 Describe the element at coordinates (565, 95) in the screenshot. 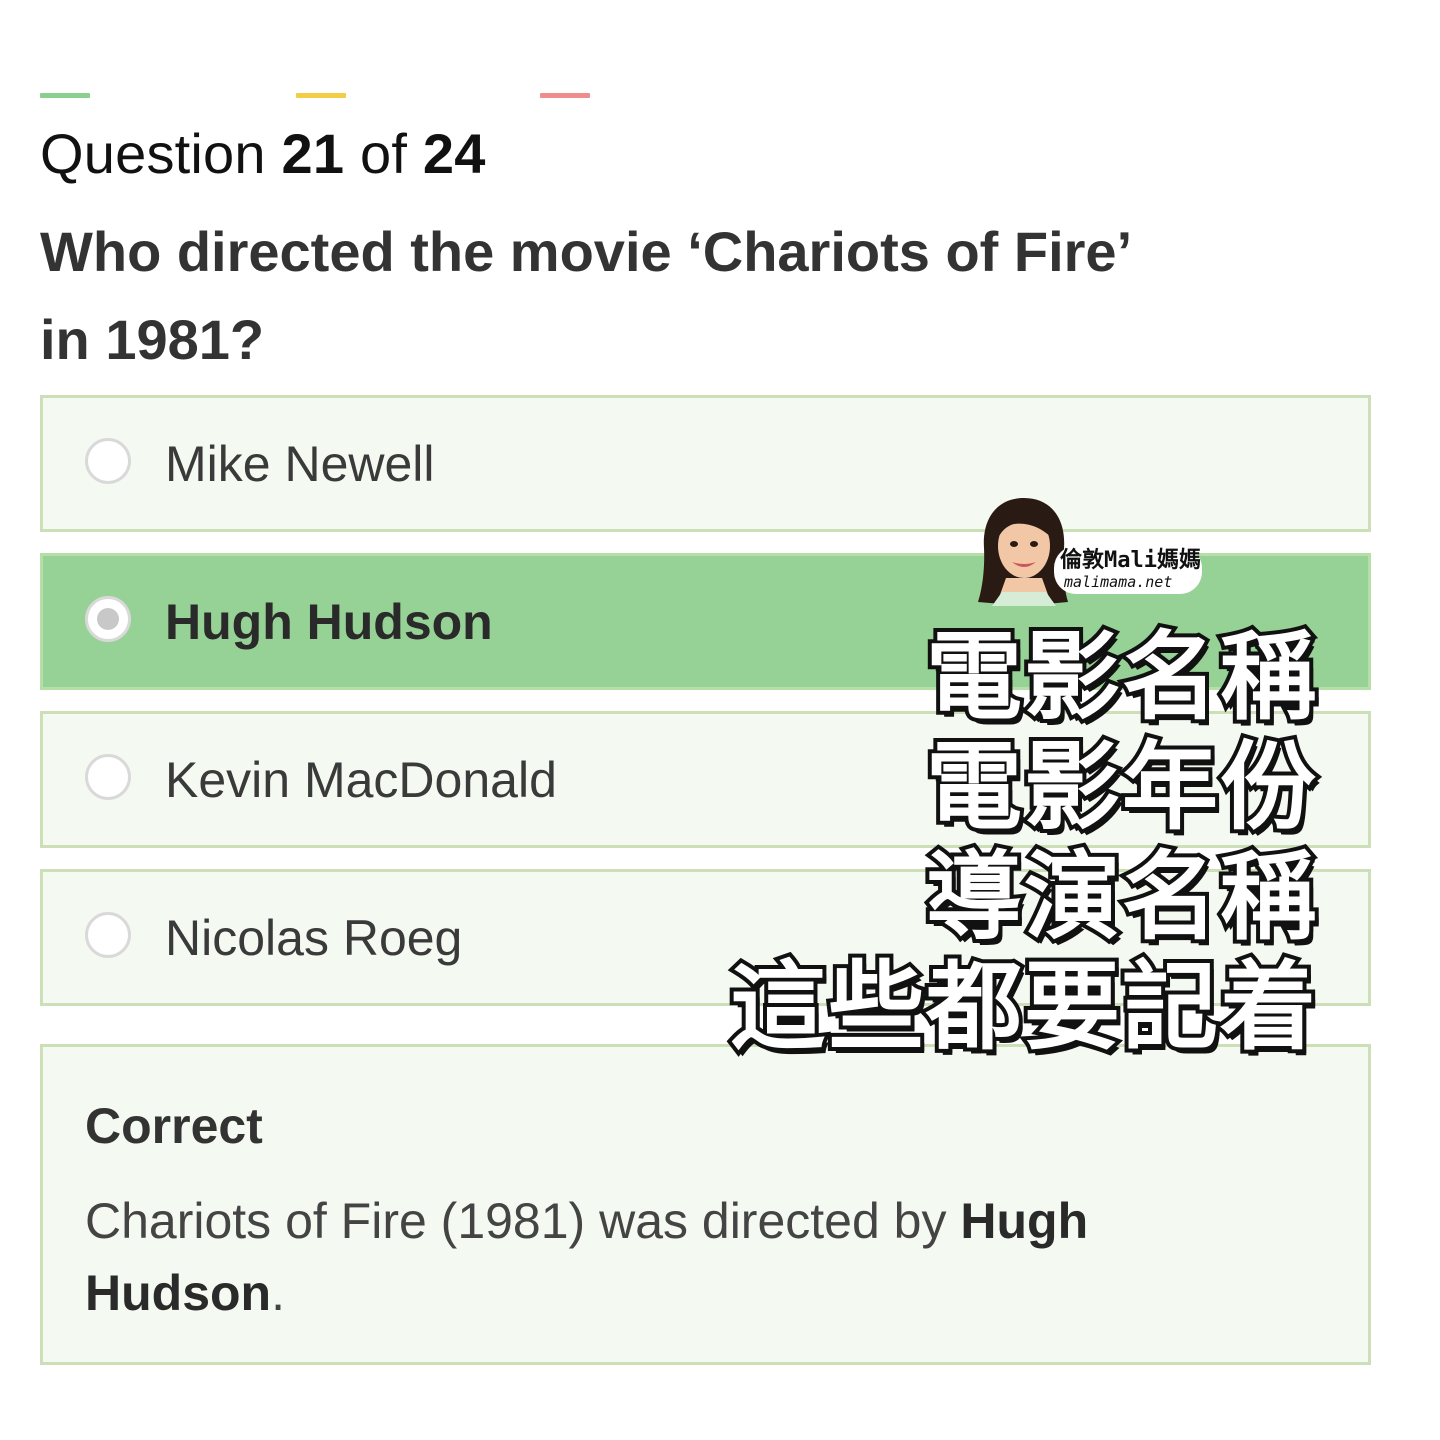

I see `progress-mark-red` at that location.